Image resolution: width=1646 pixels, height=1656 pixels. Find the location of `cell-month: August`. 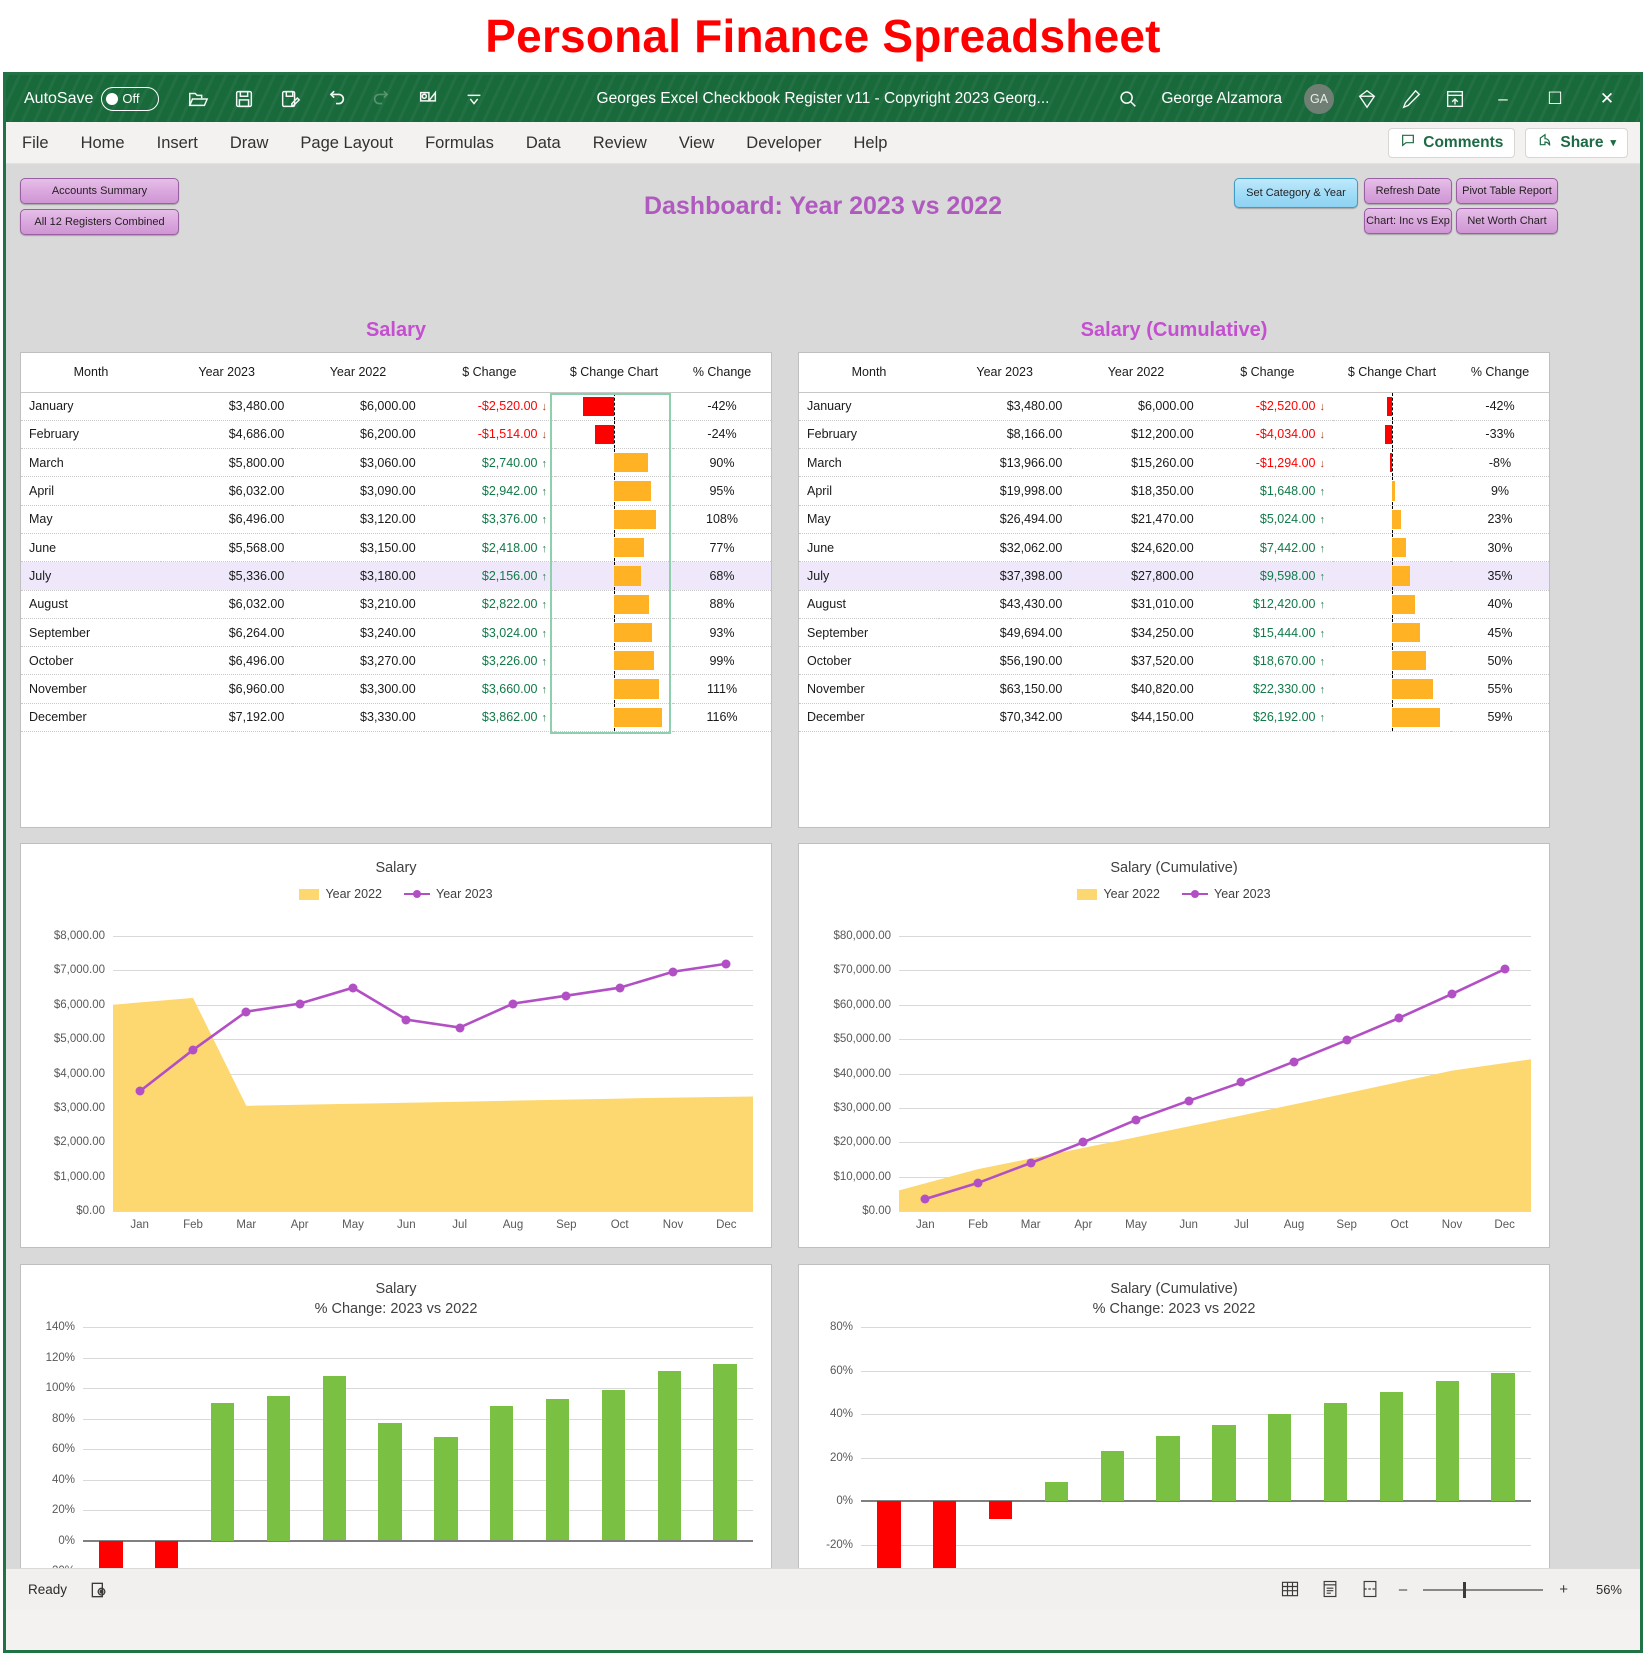

cell-month: August is located at coordinates (869, 604).